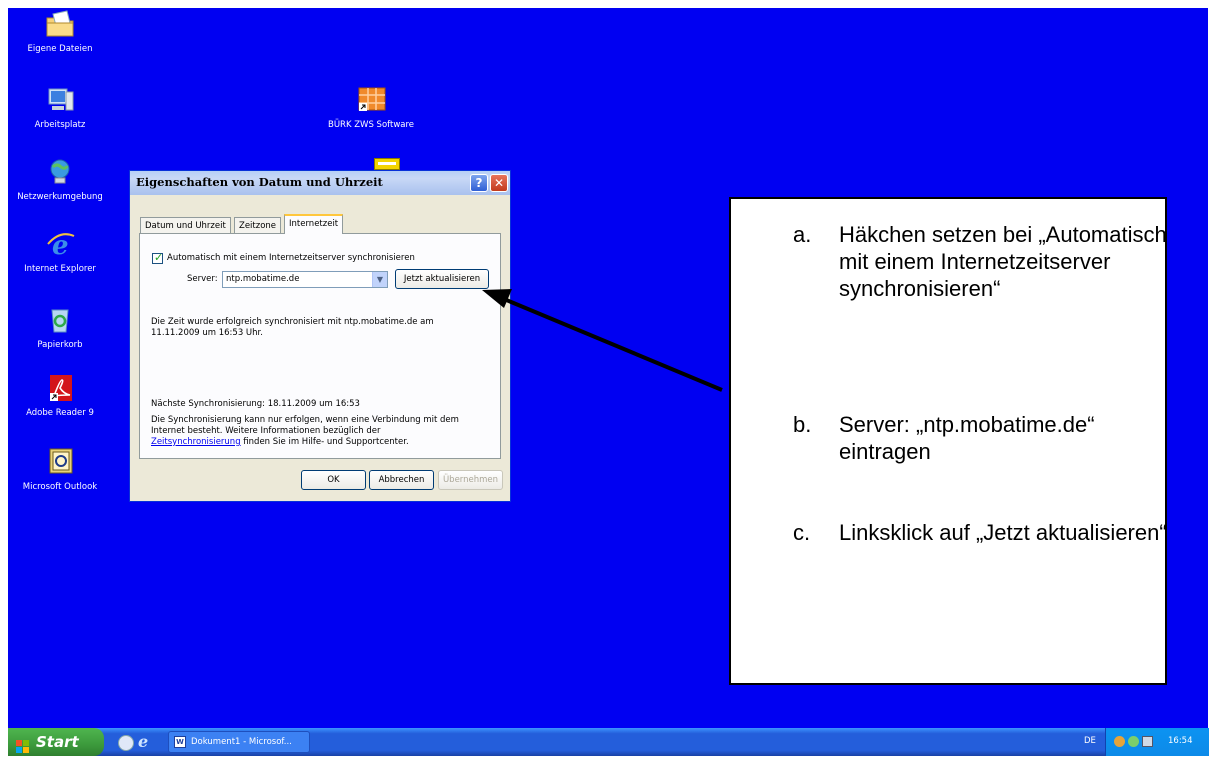  What do you see at coordinates (802, 234) in the screenshot?
I see `instruction-letter: a.` at bounding box center [802, 234].